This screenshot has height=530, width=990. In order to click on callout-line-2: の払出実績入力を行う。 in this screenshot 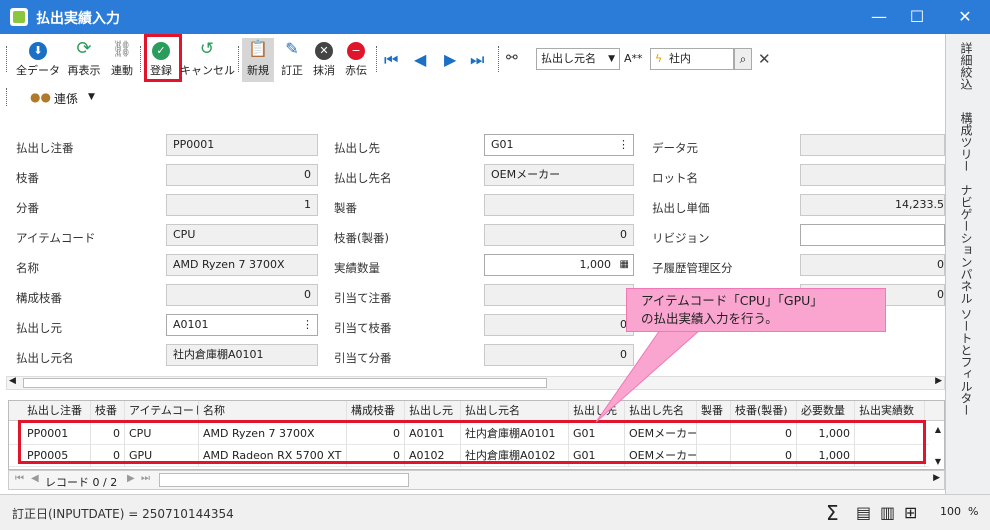, I will do `click(709, 318)`.